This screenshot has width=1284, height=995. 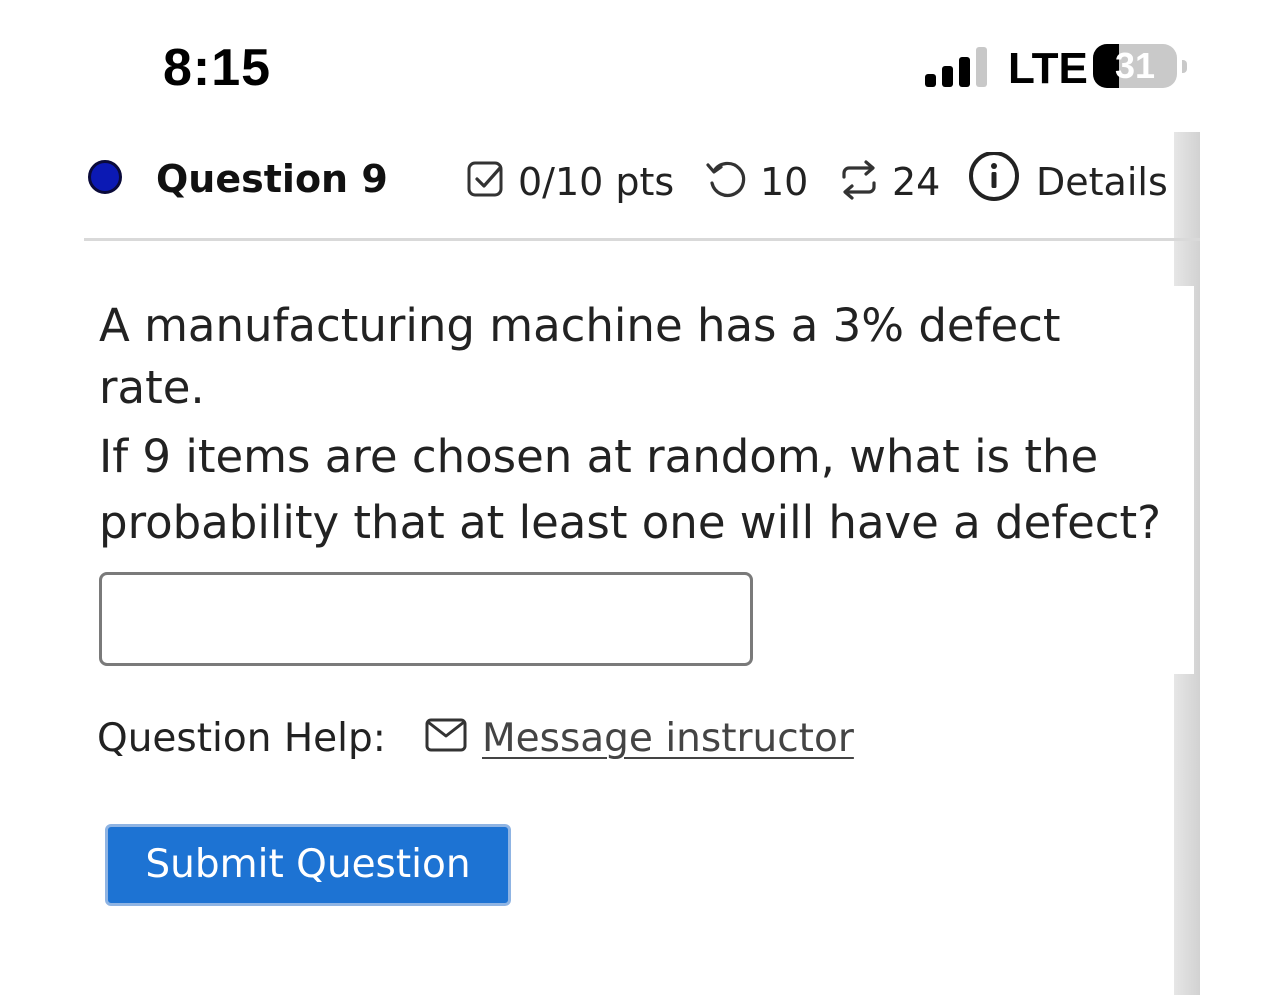 I want to click on details-label: Details, so click(x=1102, y=182).